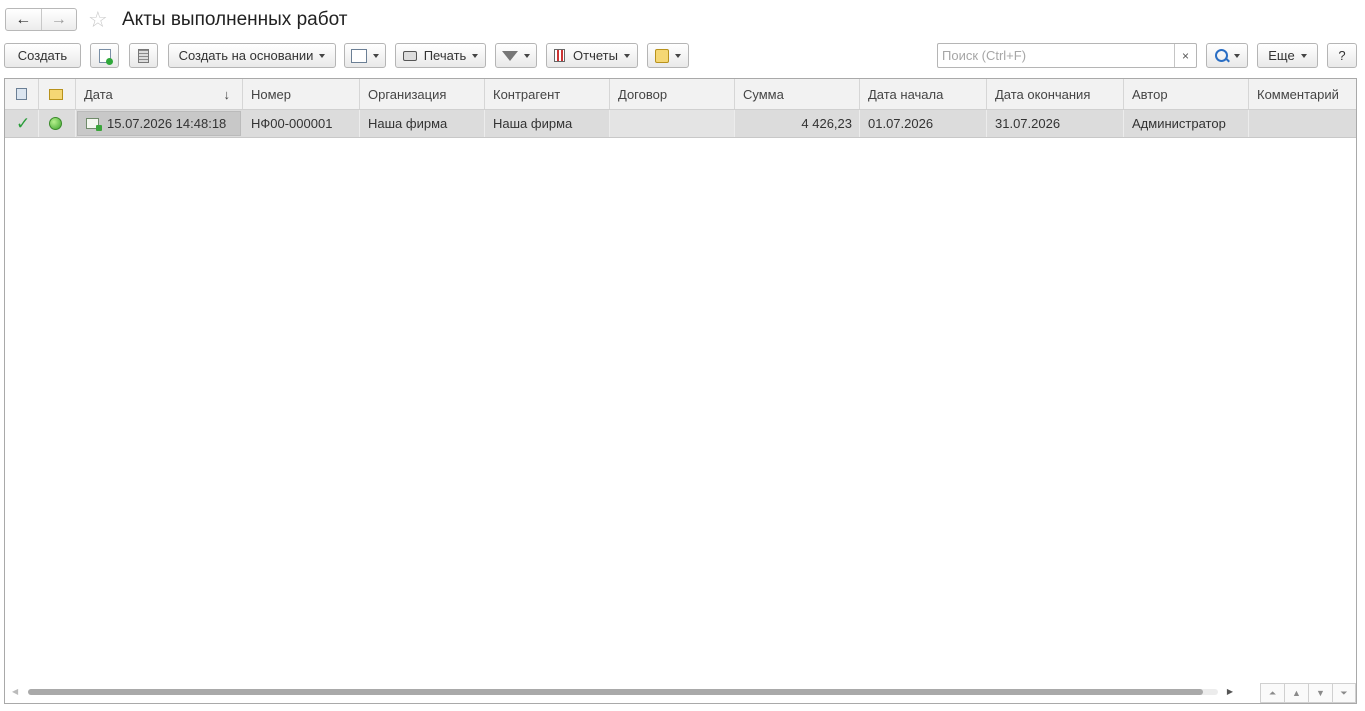  Describe the element at coordinates (292, 123) in the screenshot. I see `number-value: НФ00-000001` at that location.